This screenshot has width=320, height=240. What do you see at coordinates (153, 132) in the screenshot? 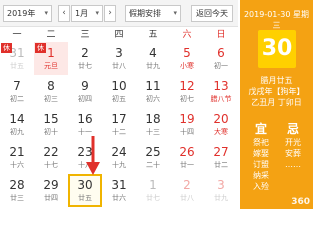
I see `lunar-label: 十三` at bounding box center [153, 132].